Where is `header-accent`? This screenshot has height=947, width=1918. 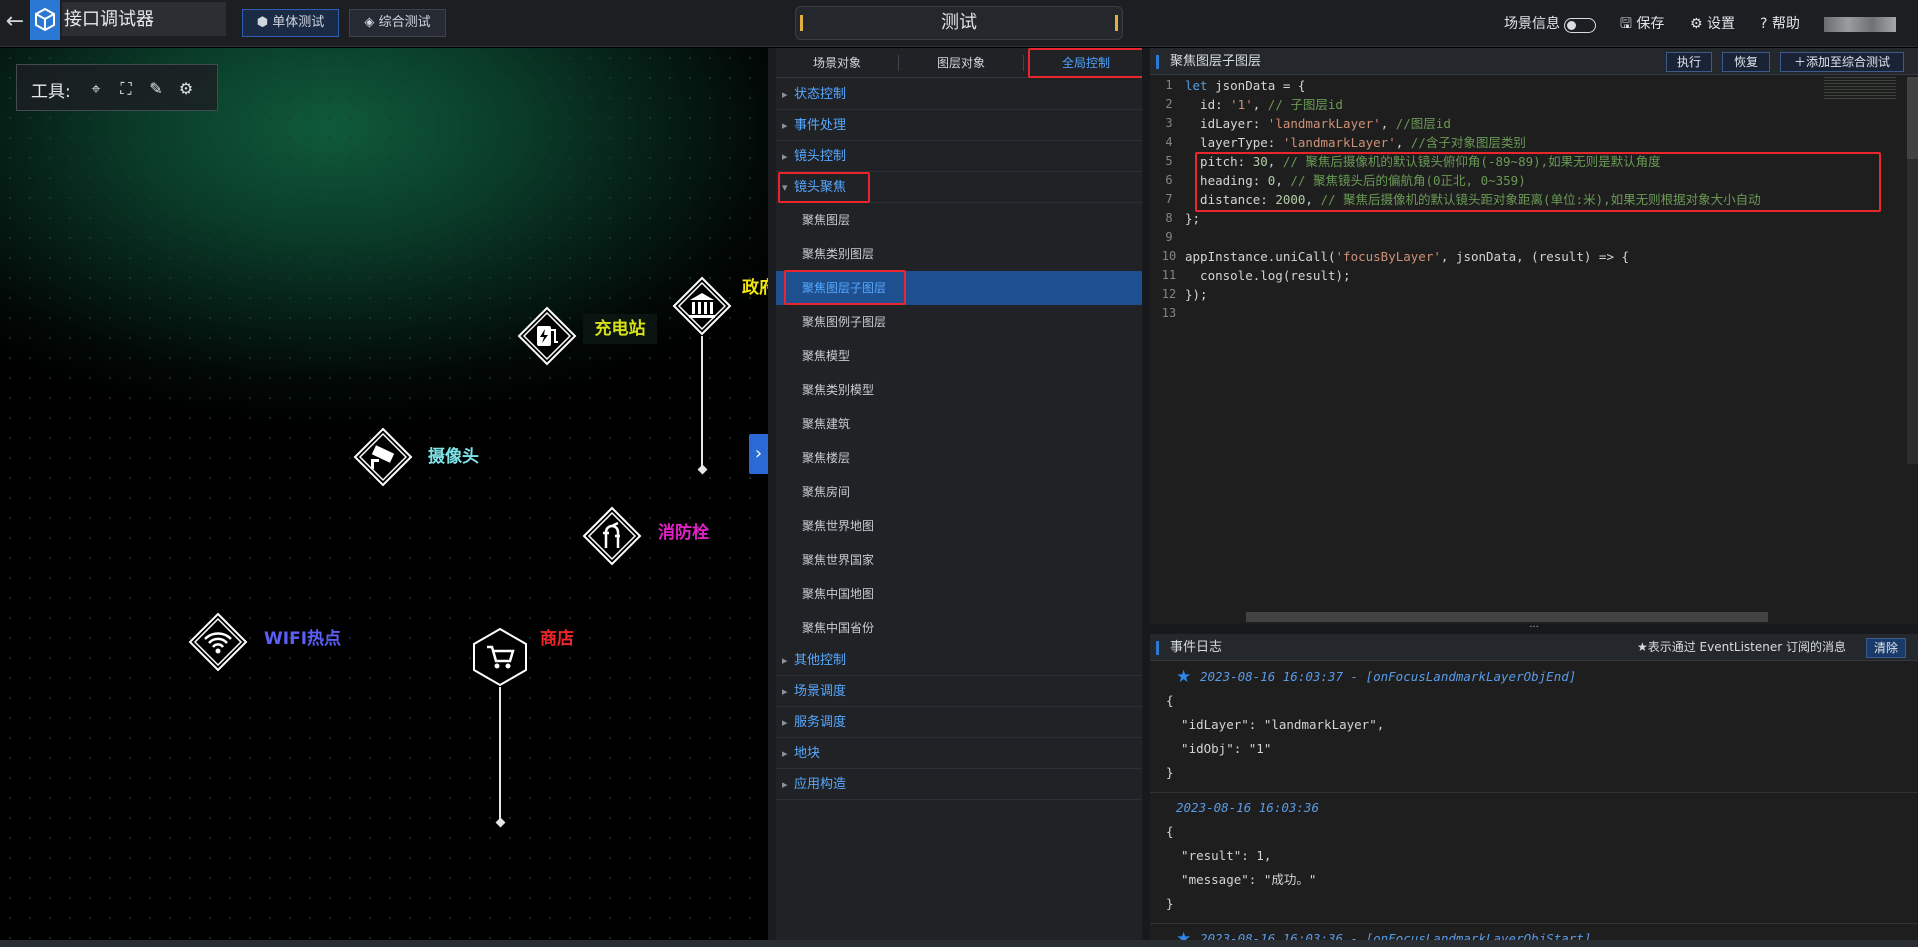 header-accent is located at coordinates (1157, 648).